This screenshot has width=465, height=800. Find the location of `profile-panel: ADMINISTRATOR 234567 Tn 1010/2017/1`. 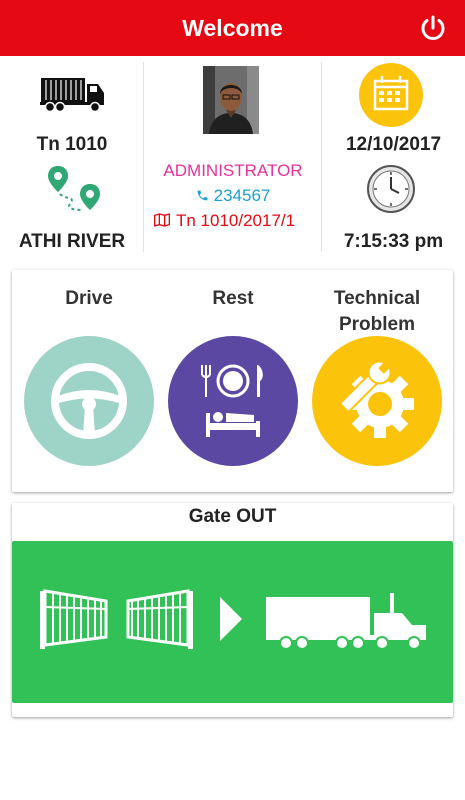

profile-panel: ADMINISTRATOR 234567 Tn 1010/2017/1 is located at coordinates (233, 156).